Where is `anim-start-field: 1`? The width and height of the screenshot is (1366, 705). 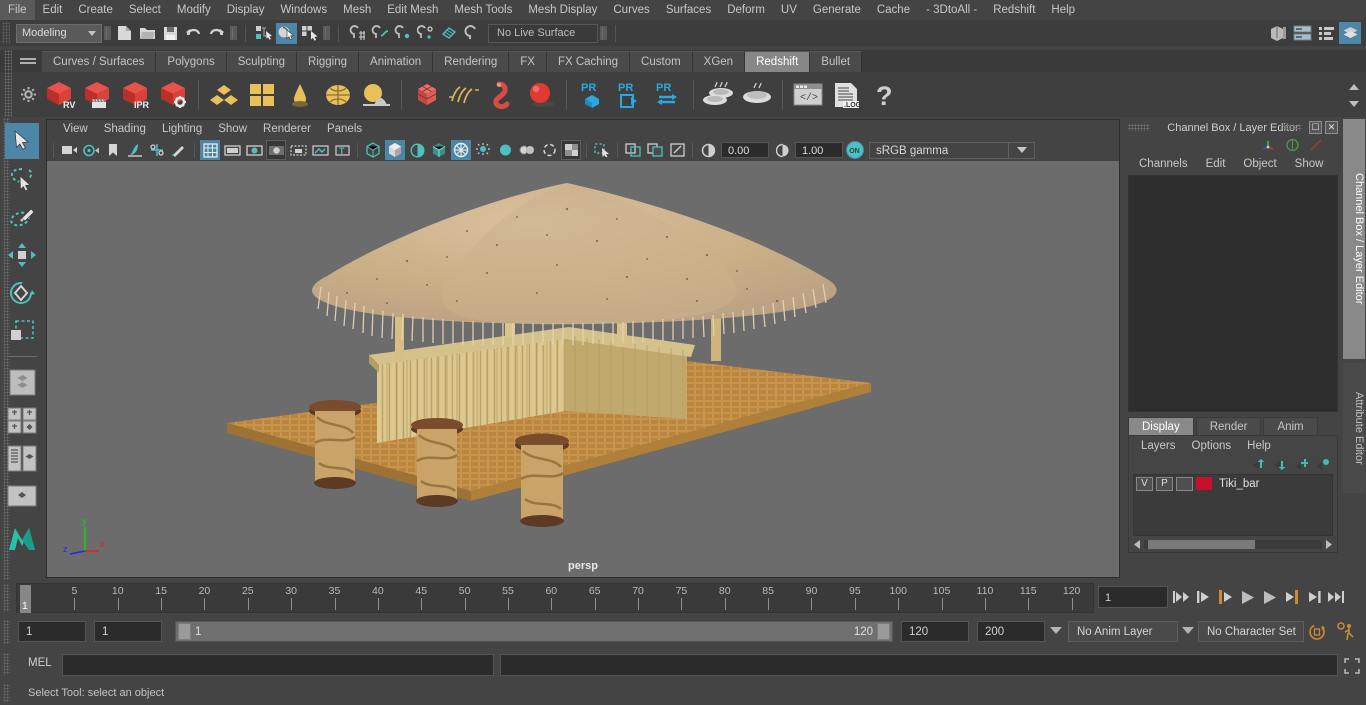 anim-start-field: 1 is located at coordinates (52, 631).